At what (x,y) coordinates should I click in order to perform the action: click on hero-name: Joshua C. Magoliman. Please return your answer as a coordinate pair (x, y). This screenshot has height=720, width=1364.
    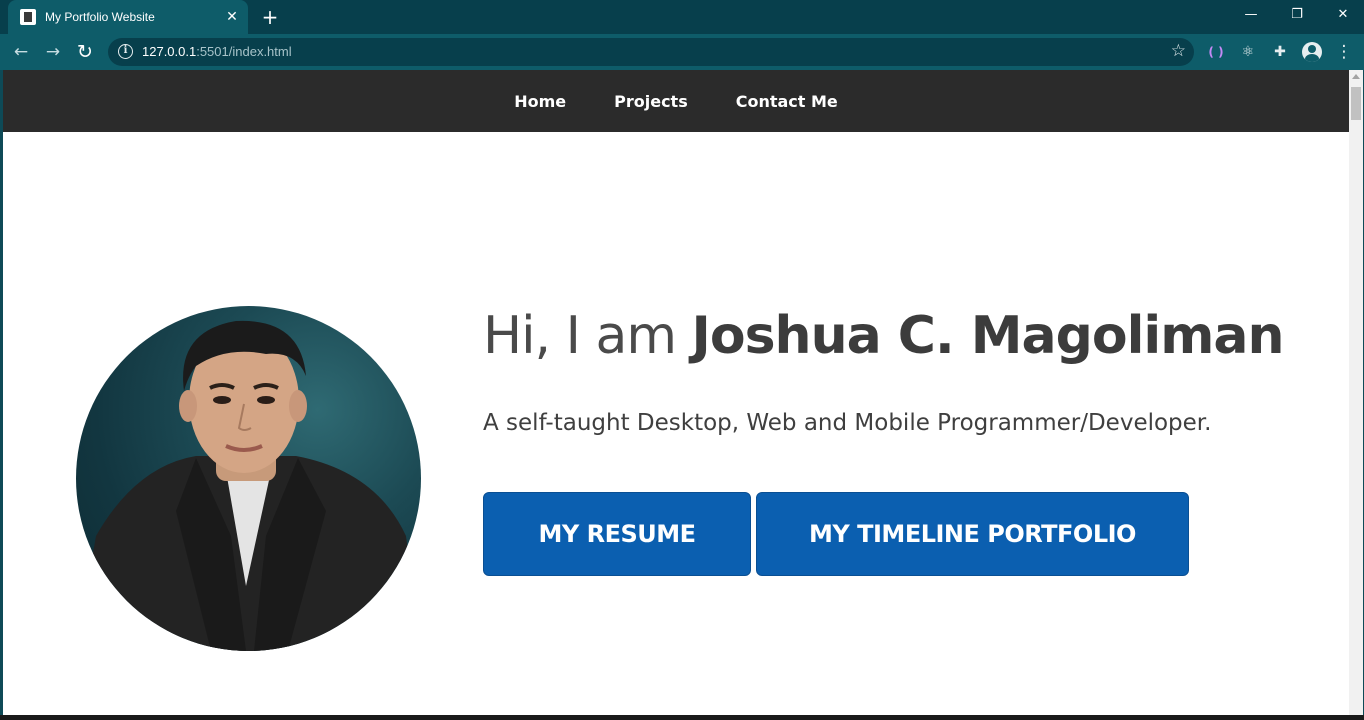
    Looking at the image, I should click on (988, 336).